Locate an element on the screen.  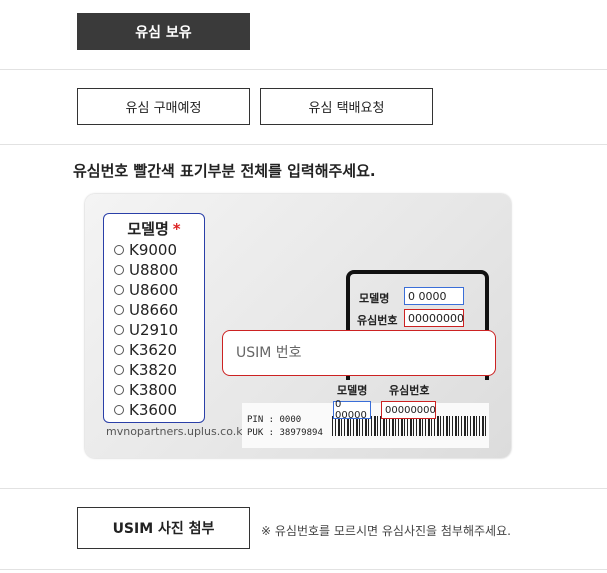
bottom-model-value: 0 00000 is located at coordinates (352, 410).